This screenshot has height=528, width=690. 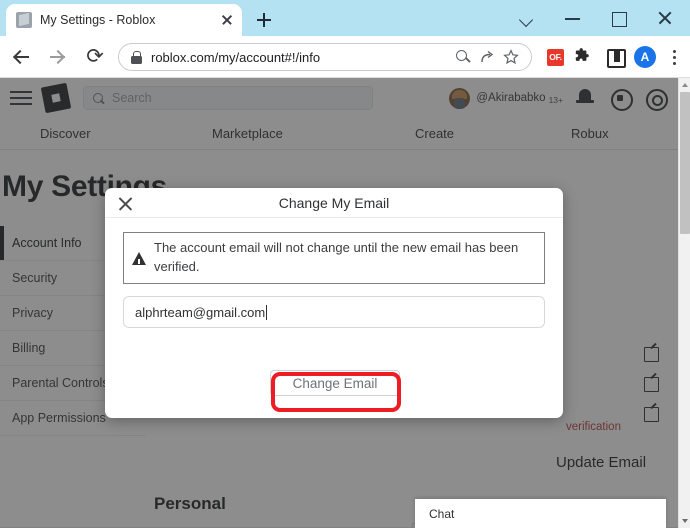 I want to click on share-icon, so click(x=487, y=57).